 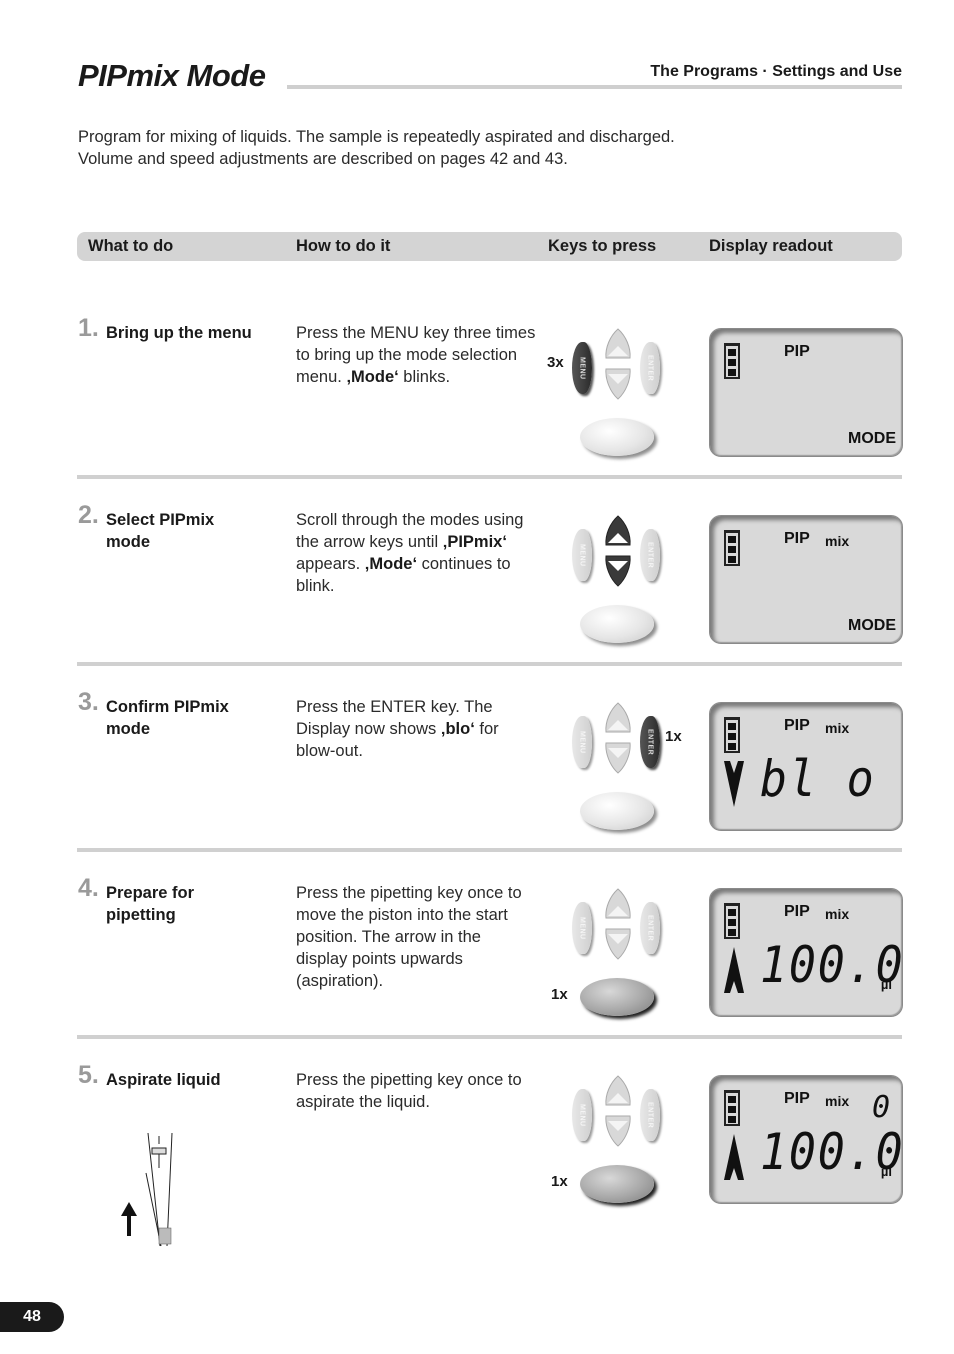 What do you see at coordinates (88, 888) in the screenshot?
I see `step-number: 4.` at bounding box center [88, 888].